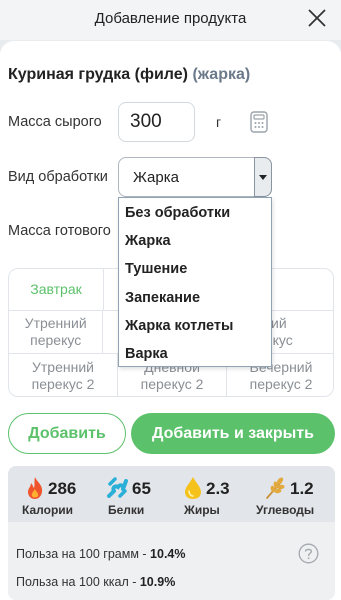  What do you see at coordinates (35, 488) in the screenshot?
I see `flame-icon` at bounding box center [35, 488].